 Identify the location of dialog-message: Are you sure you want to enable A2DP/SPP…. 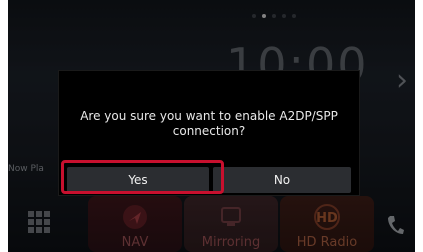
(209, 123).